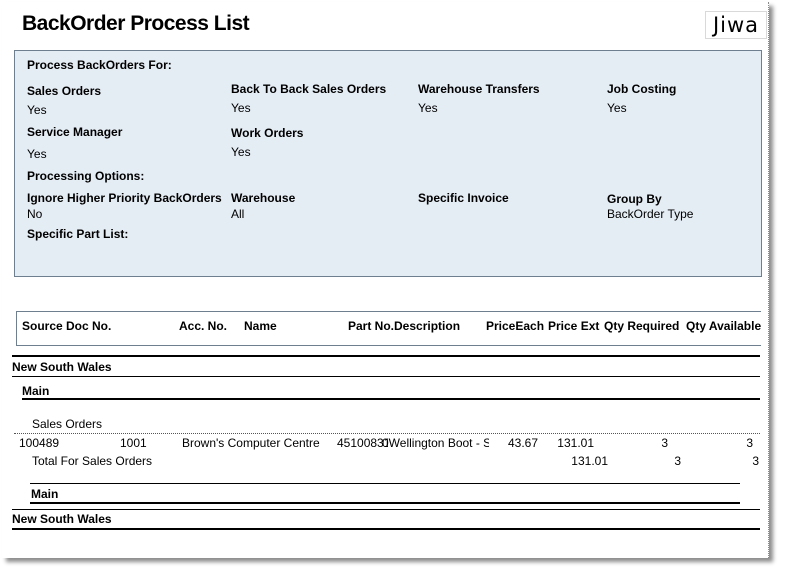 This screenshot has width=785, height=570. I want to click on col-qty-required: Qty Required, so click(642, 326).